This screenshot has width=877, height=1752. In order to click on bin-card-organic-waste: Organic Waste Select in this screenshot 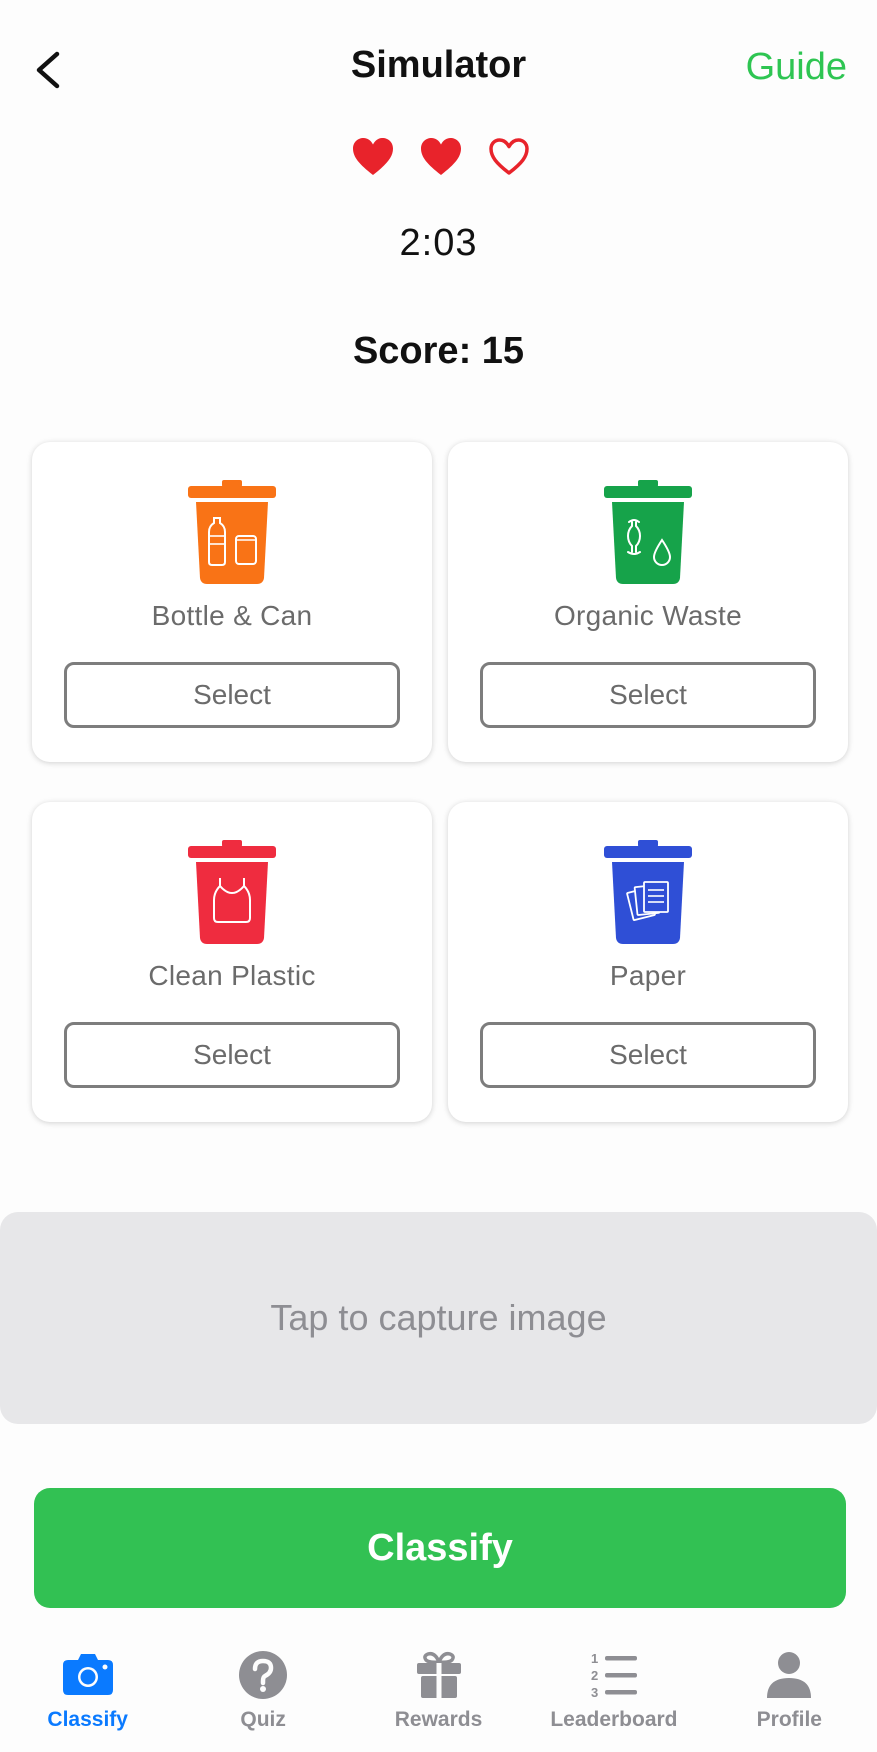, I will do `click(648, 602)`.